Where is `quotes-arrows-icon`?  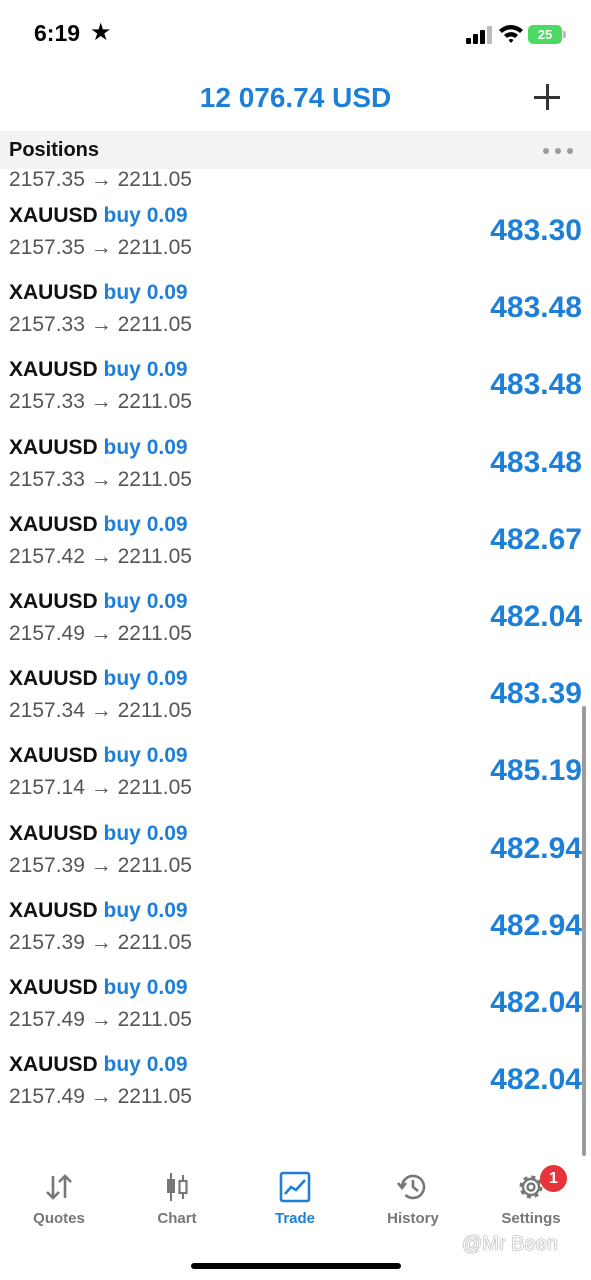
quotes-arrows-icon is located at coordinates (59, 1187).